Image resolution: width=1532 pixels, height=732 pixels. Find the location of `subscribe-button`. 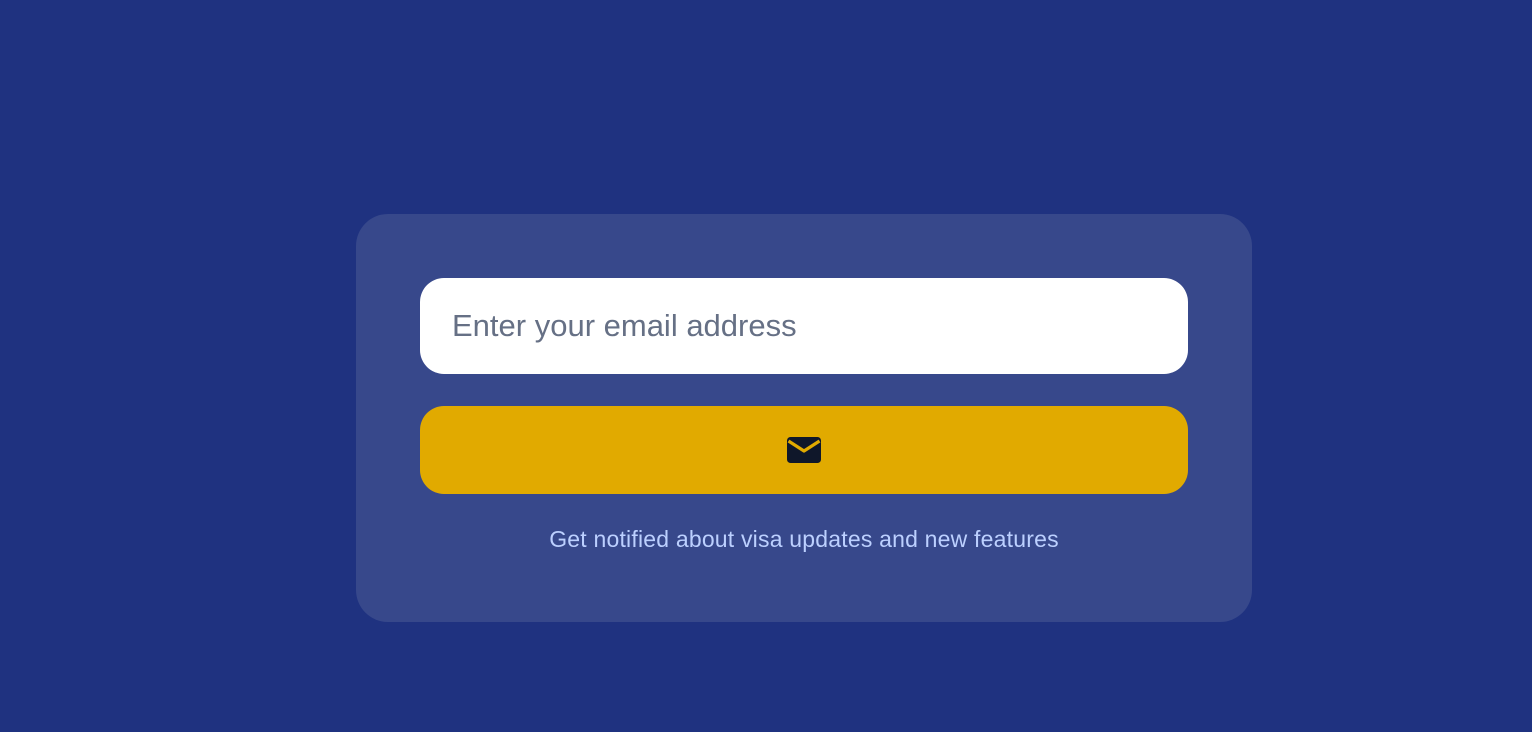

subscribe-button is located at coordinates (804, 450).